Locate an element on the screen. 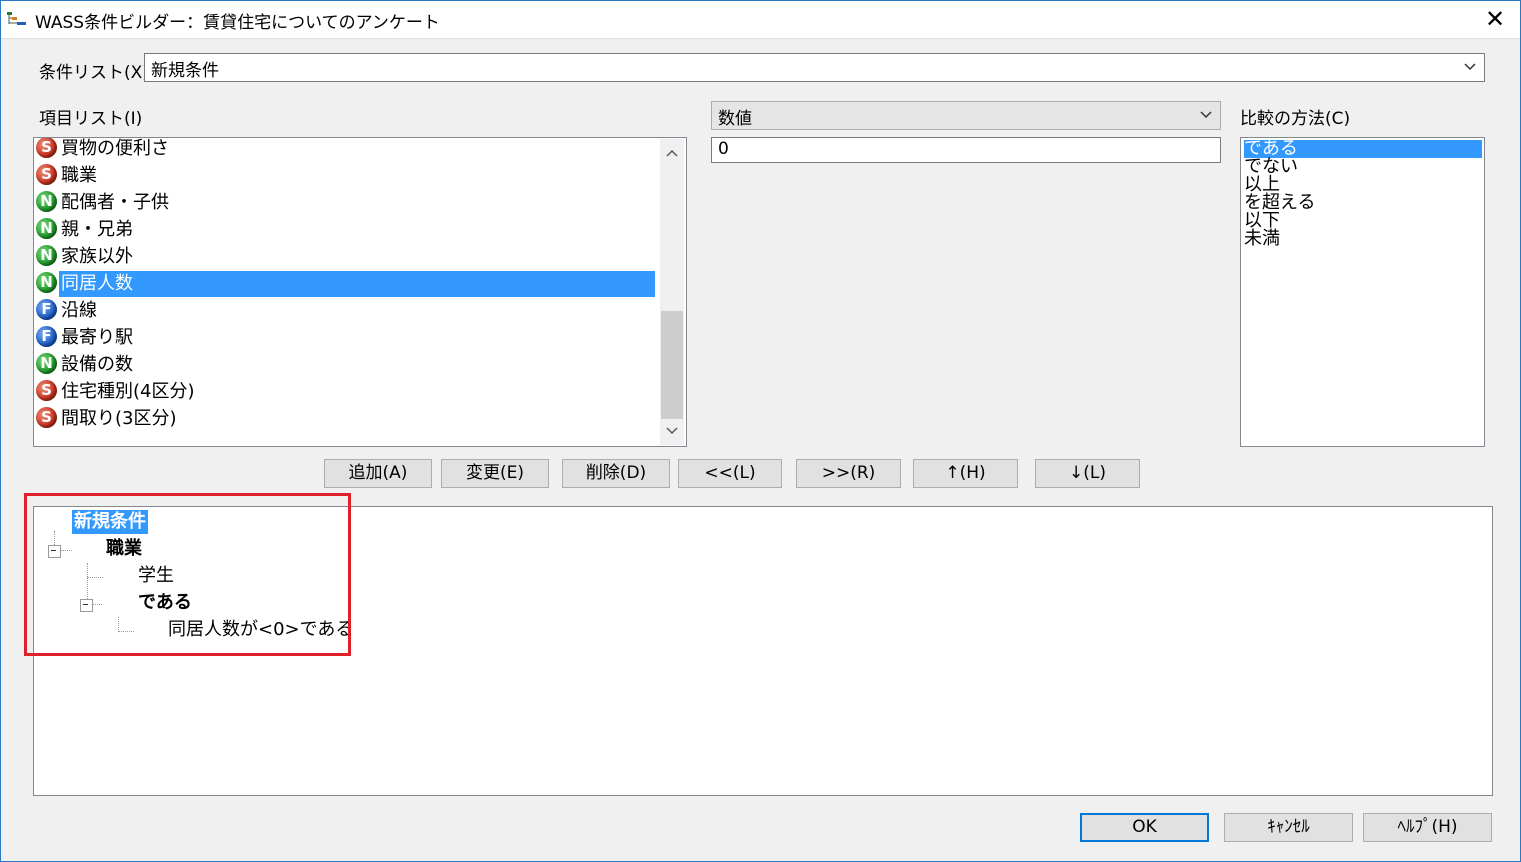 The width and height of the screenshot is (1521, 862). list-item: F 最寄り駅 is located at coordinates (84, 338).